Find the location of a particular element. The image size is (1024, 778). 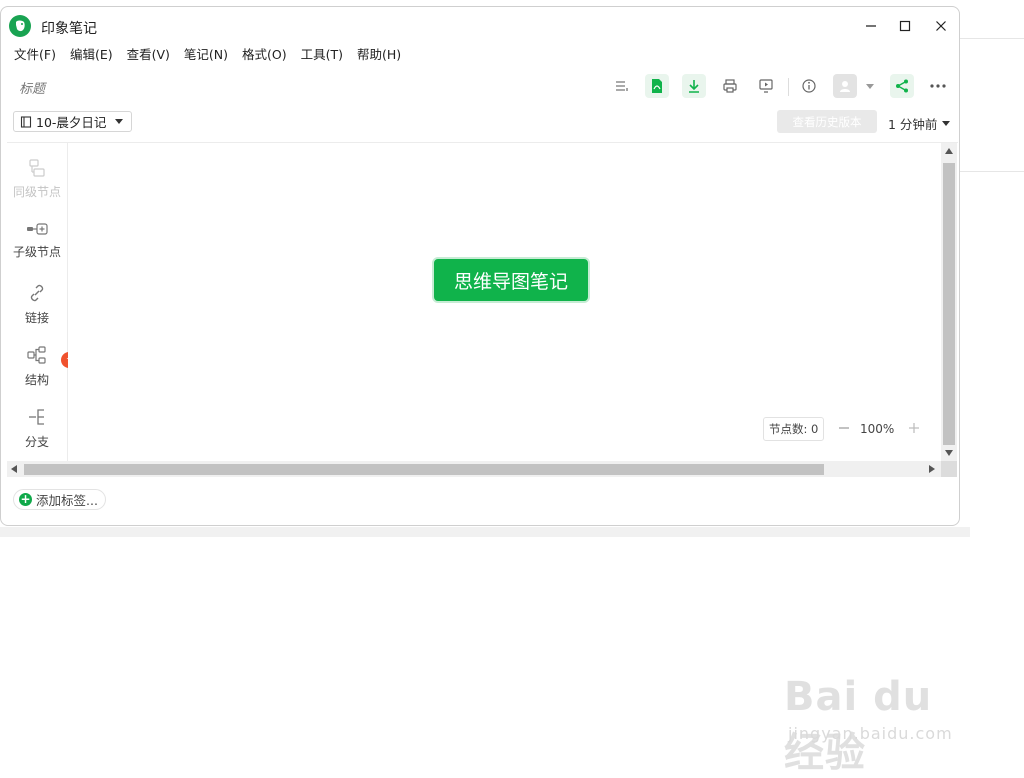

zoom-out-button is located at coordinates (844, 428).